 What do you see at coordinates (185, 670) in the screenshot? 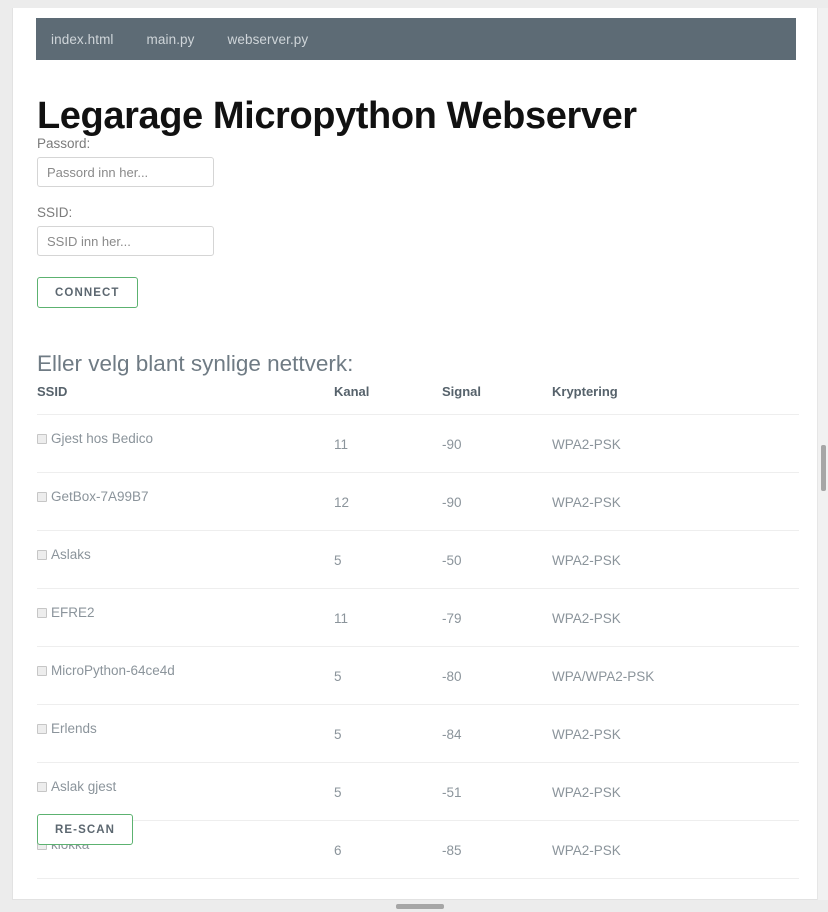
I see `ssid-selector: MicroPython-64ce4d` at bounding box center [185, 670].